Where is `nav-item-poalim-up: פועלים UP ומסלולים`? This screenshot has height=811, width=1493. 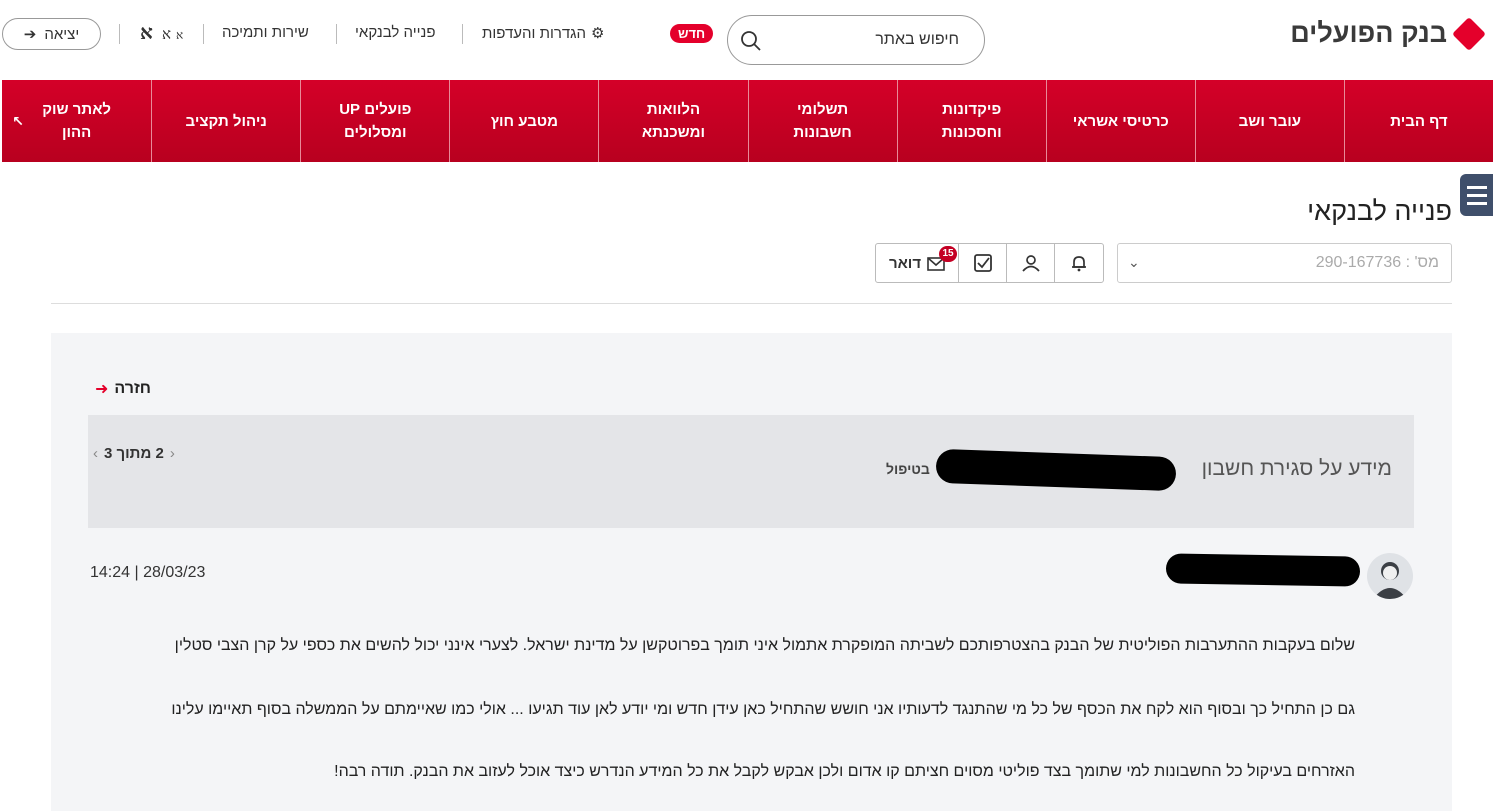 nav-item-poalim-up: פועלים UP ומסלולים is located at coordinates (374, 121).